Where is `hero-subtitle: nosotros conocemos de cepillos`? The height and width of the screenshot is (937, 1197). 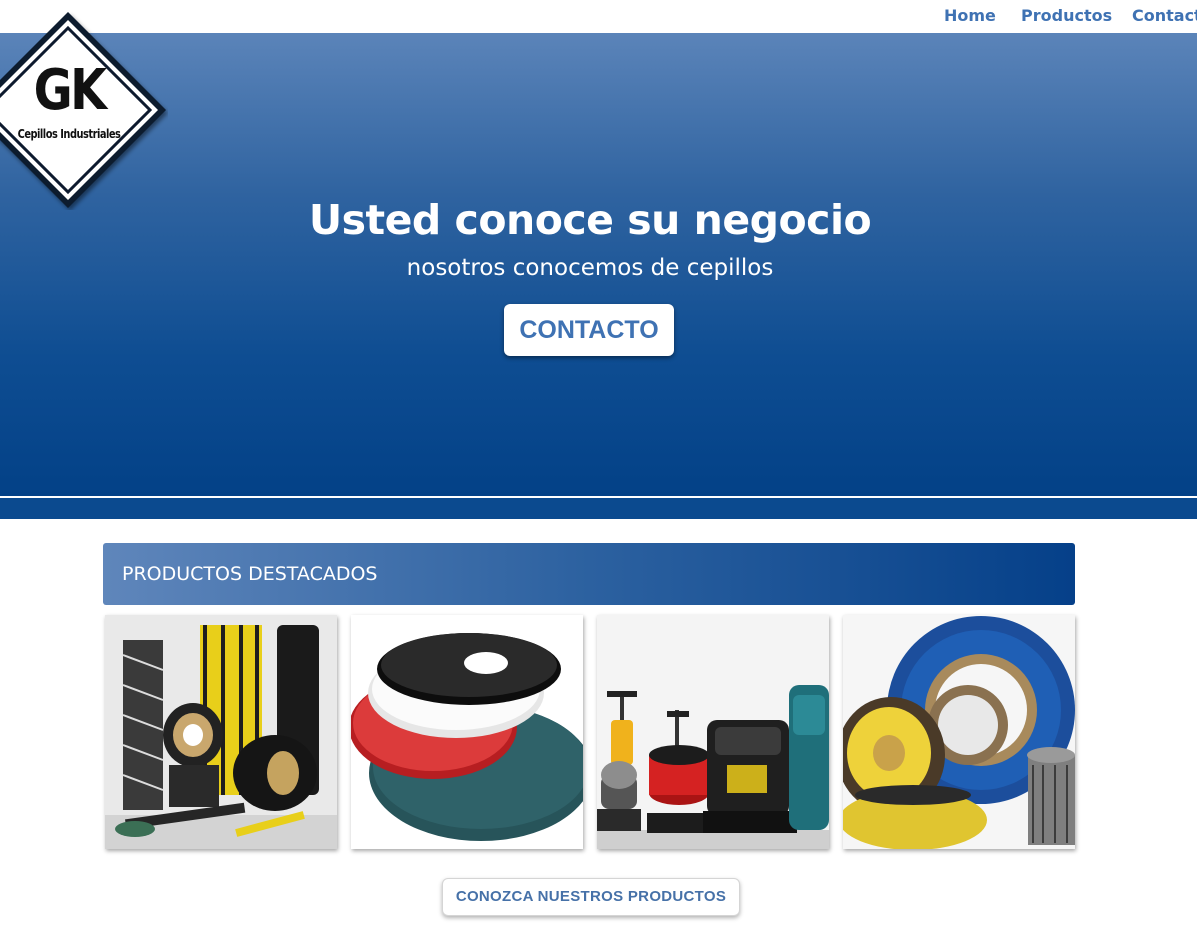
hero-subtitle: nosotros conocemos de cepillos is located at coordinates (590, 268).